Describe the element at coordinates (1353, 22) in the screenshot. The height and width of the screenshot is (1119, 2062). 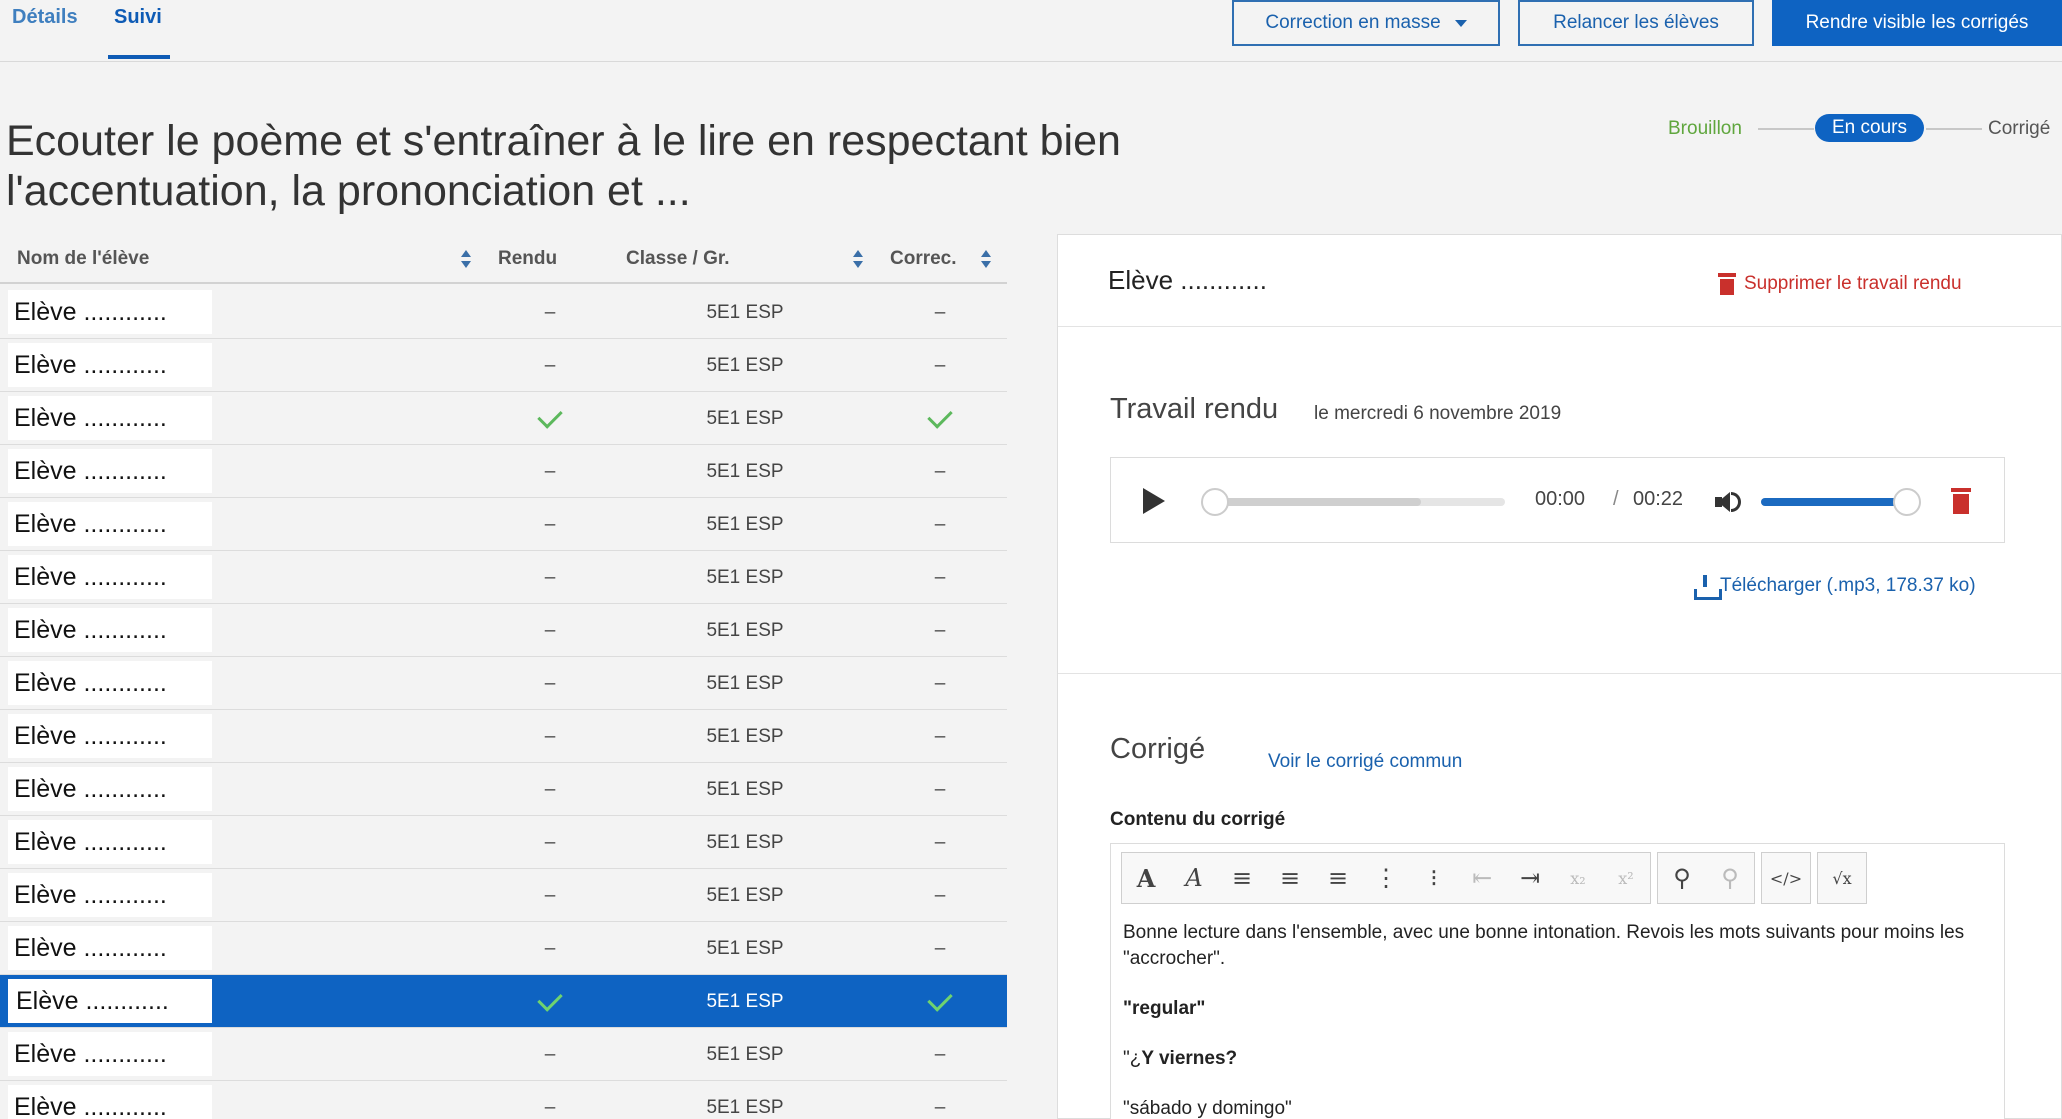
I see `correction-en-masse-label: Correction en masse` at that location.